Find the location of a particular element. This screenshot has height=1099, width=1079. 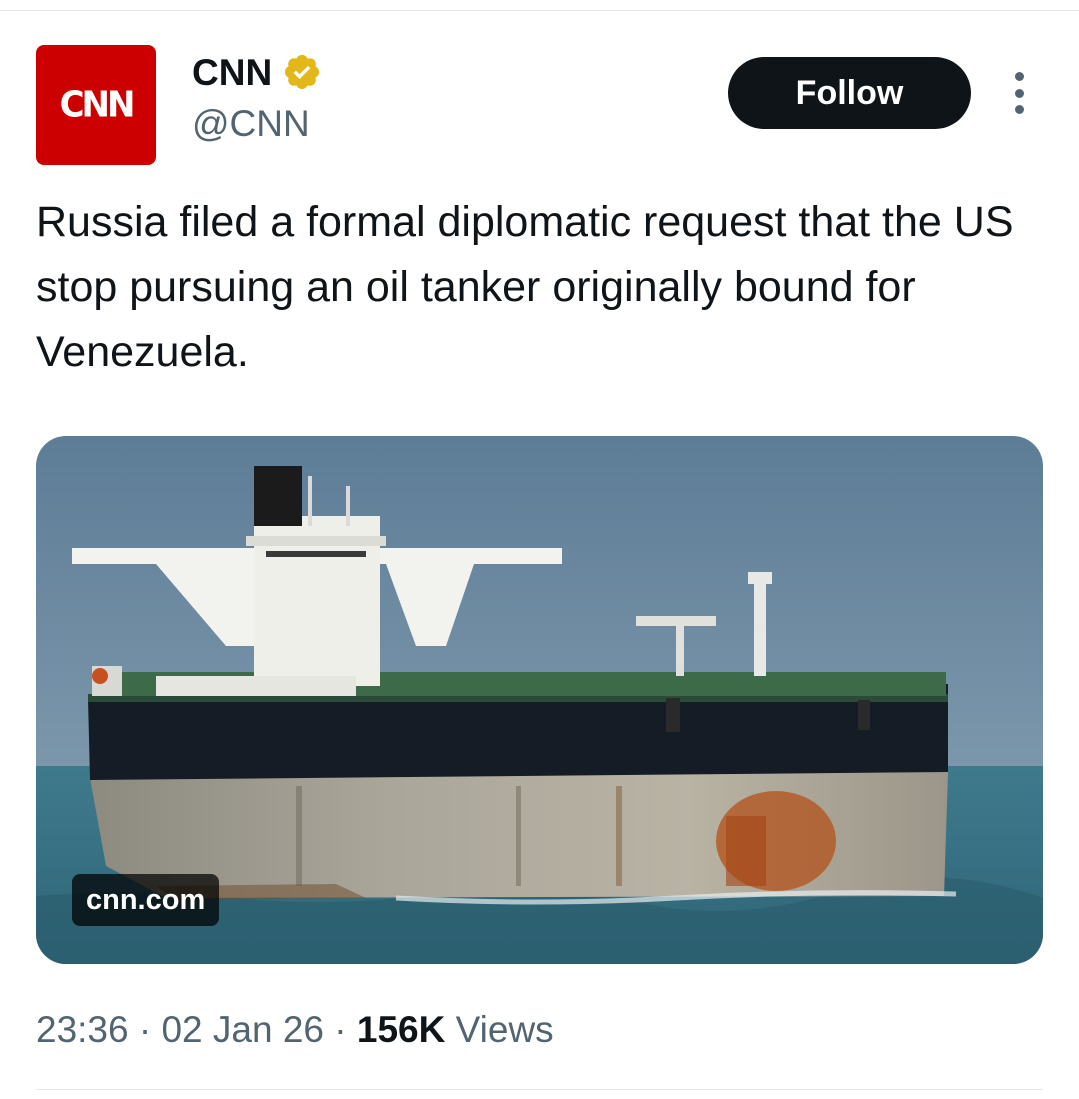

source-link-label: cnn.com is located at coordinates (146, 900).